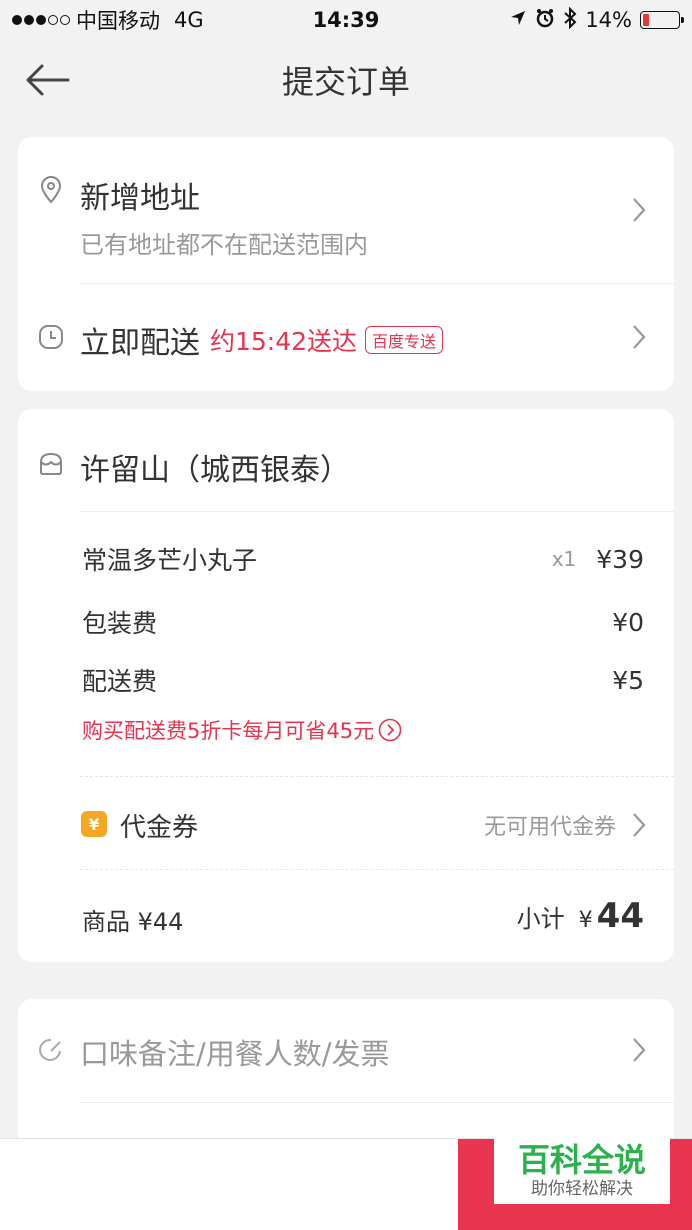 The image size is (692, 1230). What do you see at coordinates (582, 1189) in the screenshot?
I see `watermark-subtitle: 助你轻松解决` at bounding box center [582, 1189].